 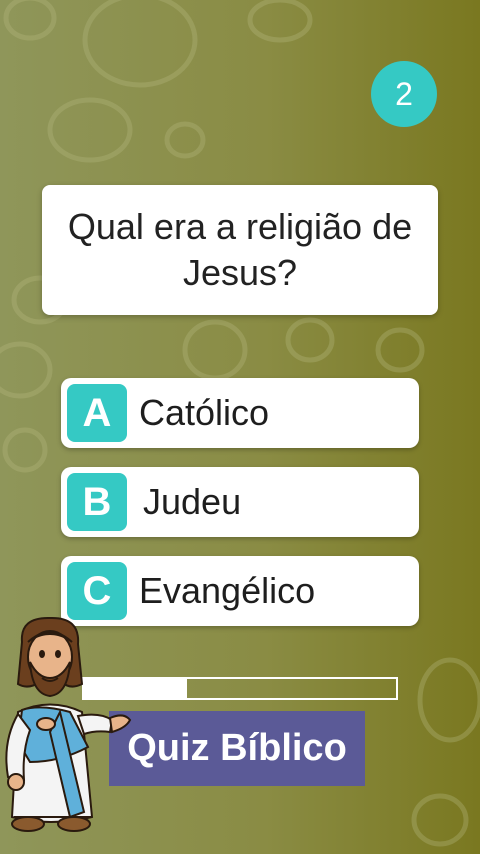 What do you see at coordinates (404, 94) in the screenshot?
I see `question-counter: 2` at bounding box center [404, 94].